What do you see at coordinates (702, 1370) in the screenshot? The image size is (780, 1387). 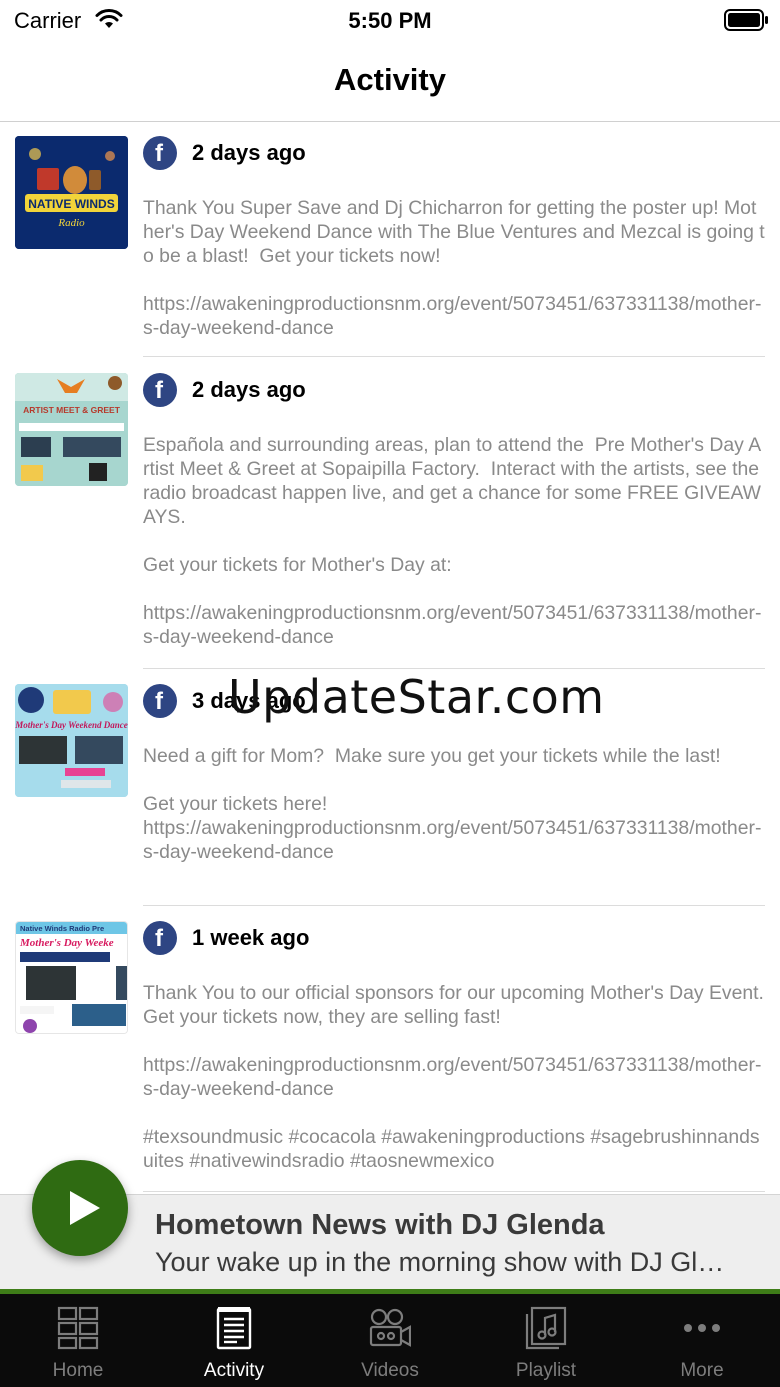 I see `tab-label: More` at bounding box center [702, 1370].